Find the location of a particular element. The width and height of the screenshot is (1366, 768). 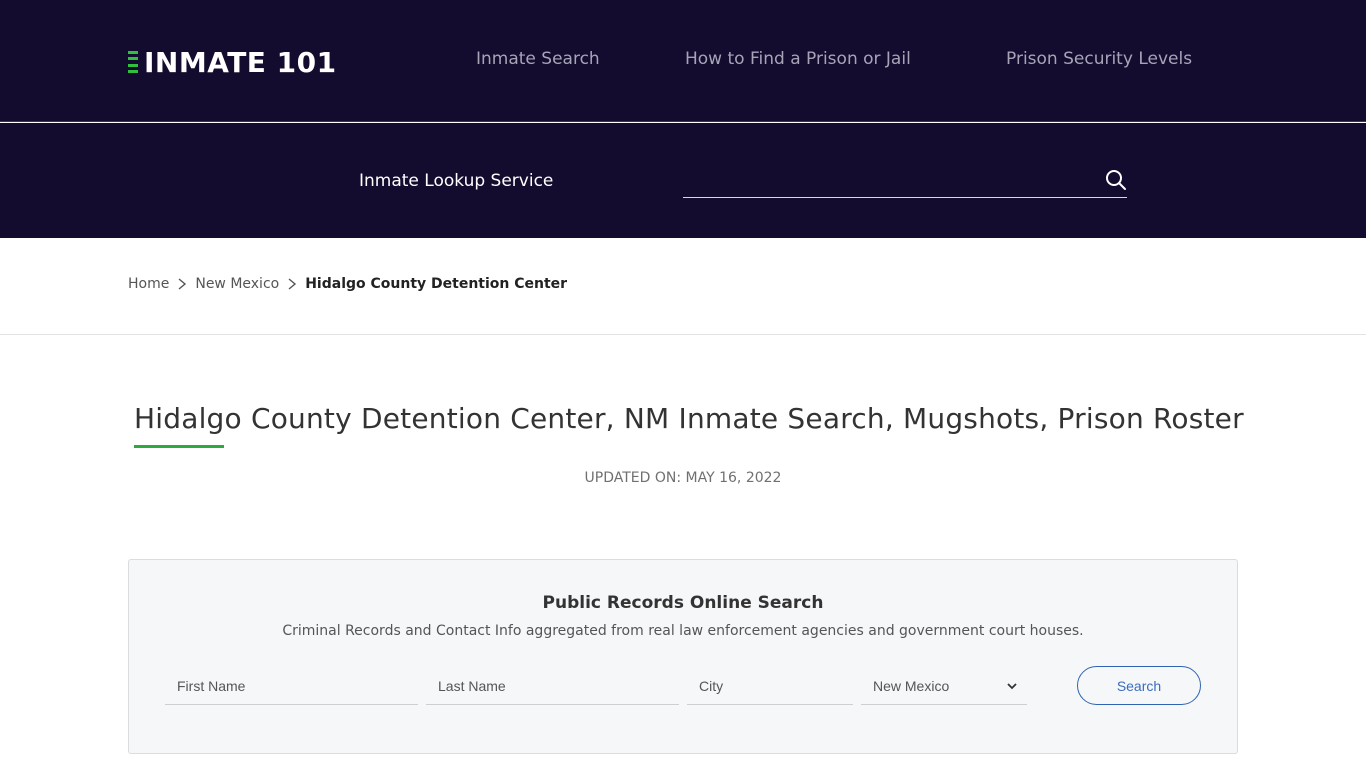

city-field is located at coordinates (770, 686).